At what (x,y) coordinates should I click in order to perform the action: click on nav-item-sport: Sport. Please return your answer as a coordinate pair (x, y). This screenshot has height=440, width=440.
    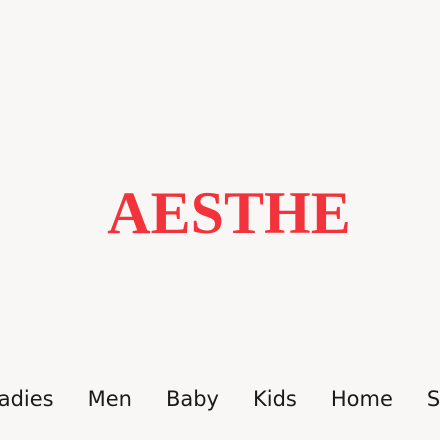
    Looking at the image, I should click on (433, 399).